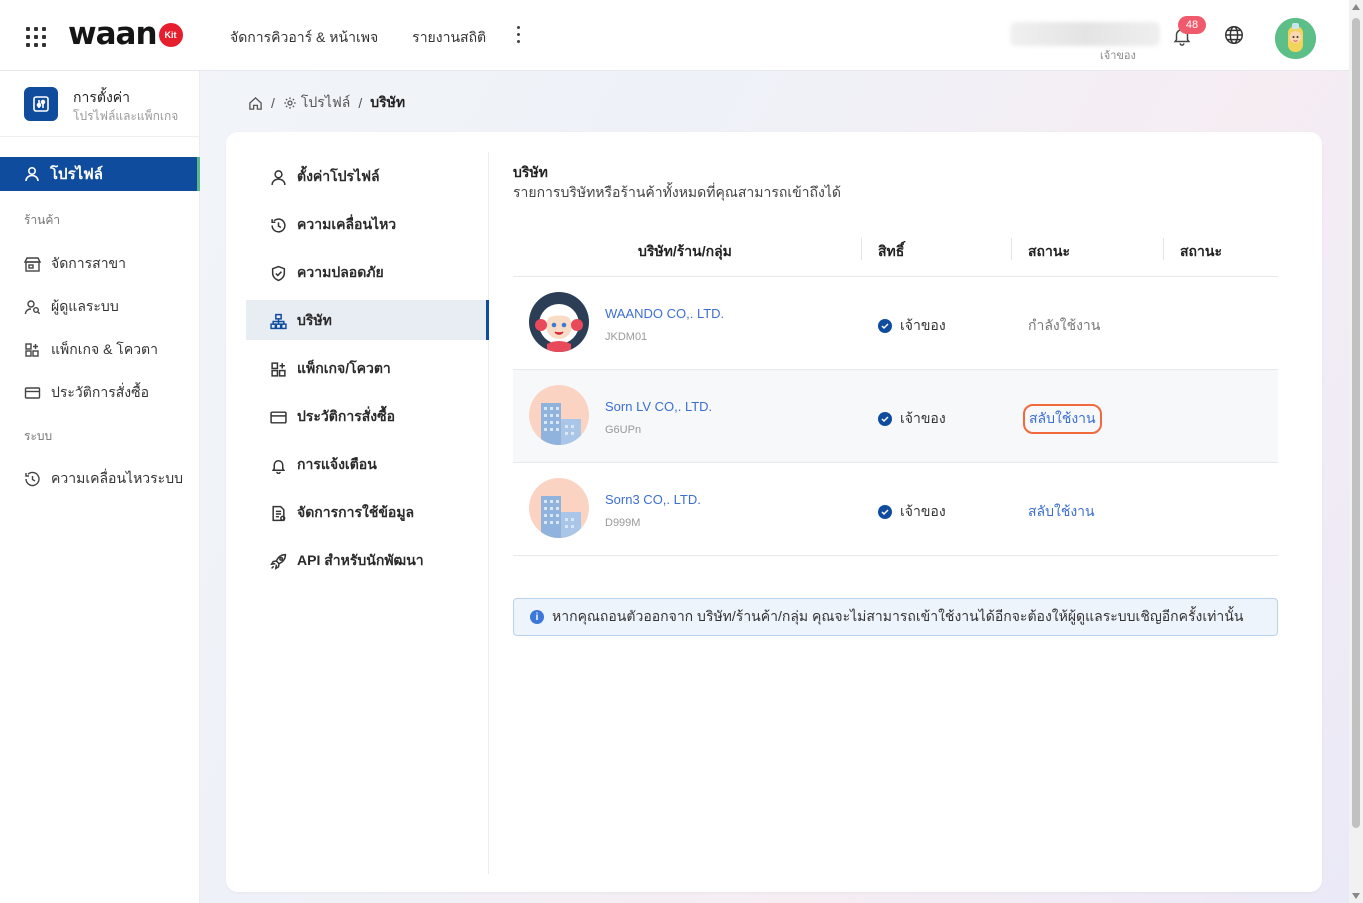  I want to click on submenu-notifications: การแจ้งเตือน, so click(323, 465).